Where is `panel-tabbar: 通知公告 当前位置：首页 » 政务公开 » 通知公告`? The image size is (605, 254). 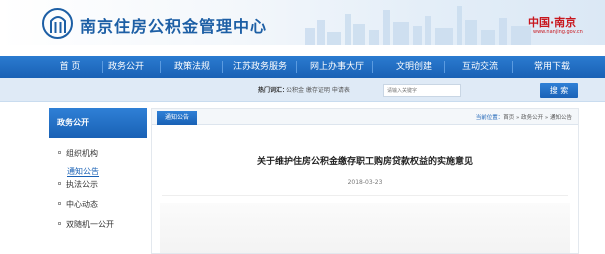
panel-tabbar: 通知公告 当前位置：首页 » 政务公开 » 通知公告 is located at coordinates (365, 117).